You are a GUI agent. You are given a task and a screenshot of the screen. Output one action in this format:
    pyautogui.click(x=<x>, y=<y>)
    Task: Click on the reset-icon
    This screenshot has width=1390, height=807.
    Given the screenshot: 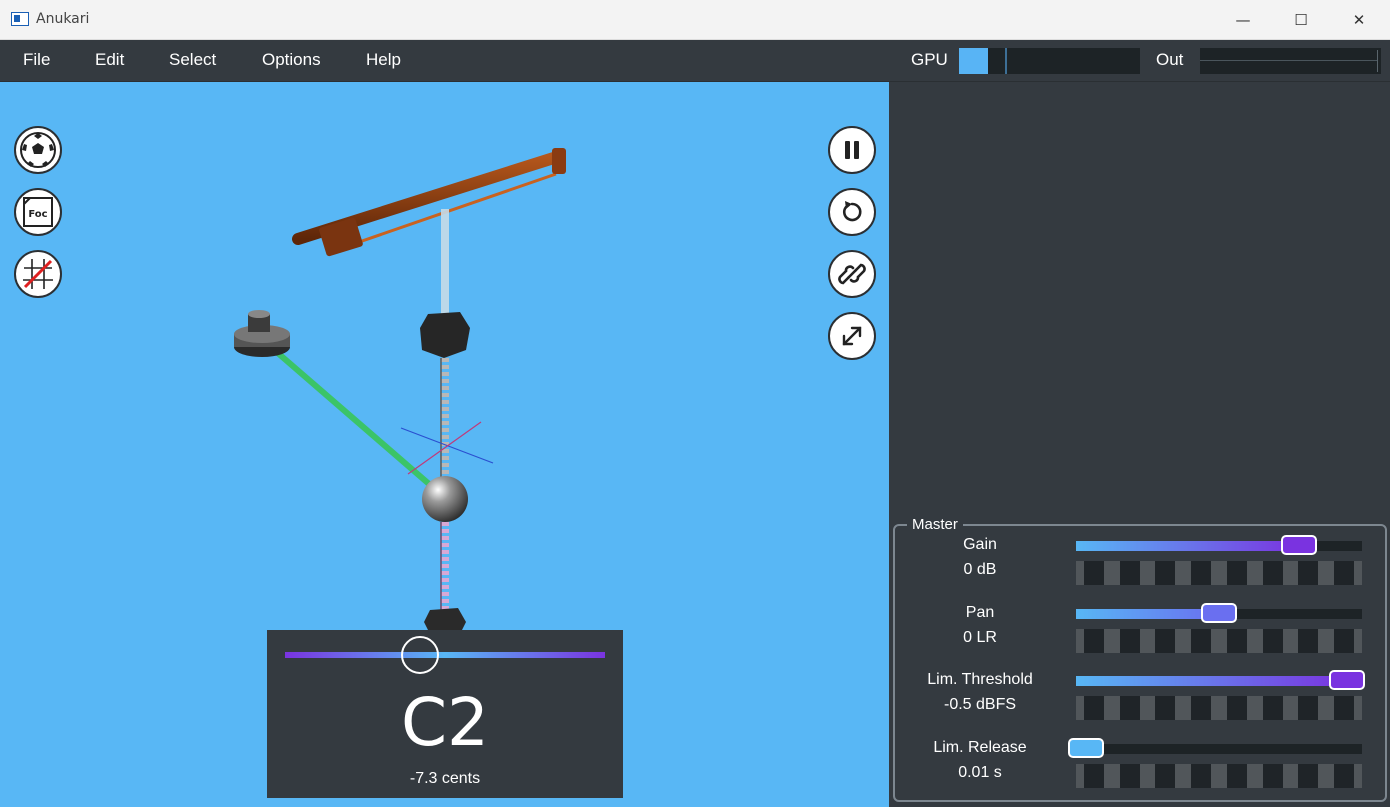 What is the action you would take?
    pyautogui.click(x=852, y=211)
    